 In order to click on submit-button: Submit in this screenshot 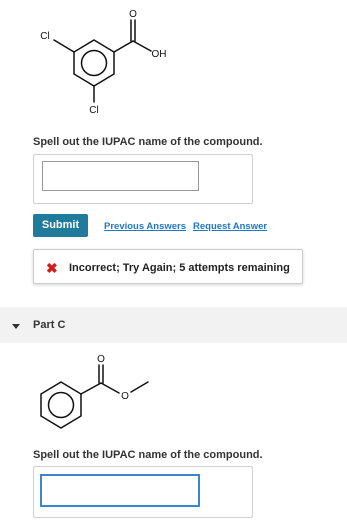, I will do `click(60, 225)`.